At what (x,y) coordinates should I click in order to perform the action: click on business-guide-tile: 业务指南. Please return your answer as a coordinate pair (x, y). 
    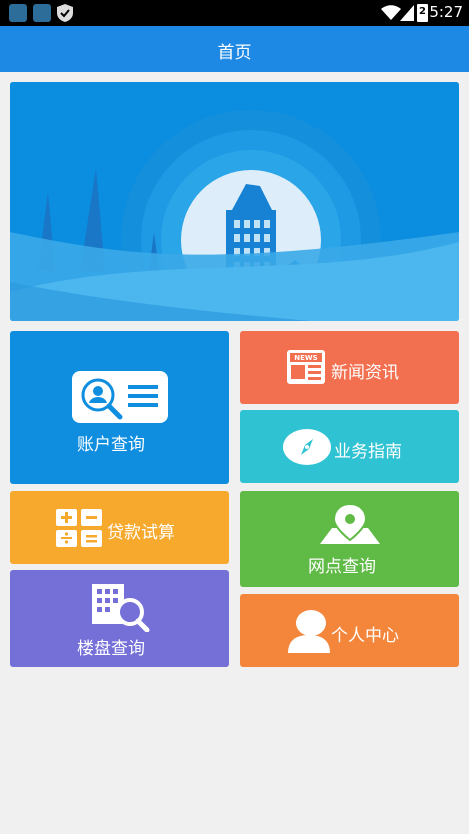
    Looking at the image, I should click on (349, 446).